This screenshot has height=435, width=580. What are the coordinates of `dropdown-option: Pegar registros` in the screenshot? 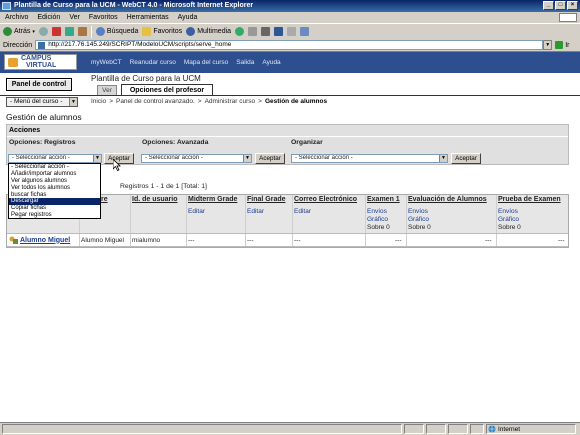 It's located at (54, 215).